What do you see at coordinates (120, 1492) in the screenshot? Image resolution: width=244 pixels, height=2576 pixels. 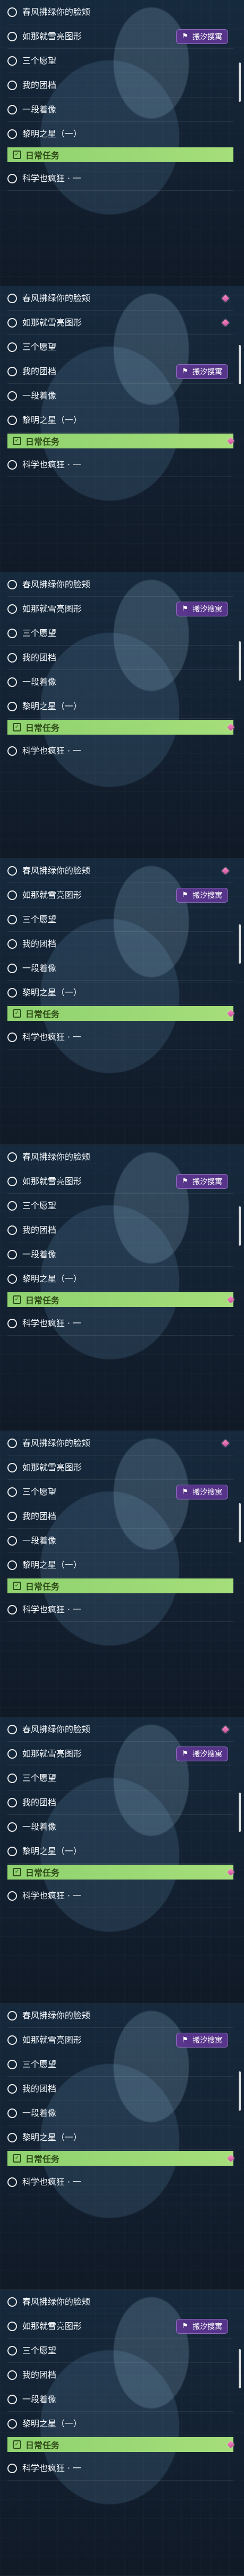 I see `task-row: 三个愿望 ⚑ 搬汐搜寓` at bounding box center [120, 1492].